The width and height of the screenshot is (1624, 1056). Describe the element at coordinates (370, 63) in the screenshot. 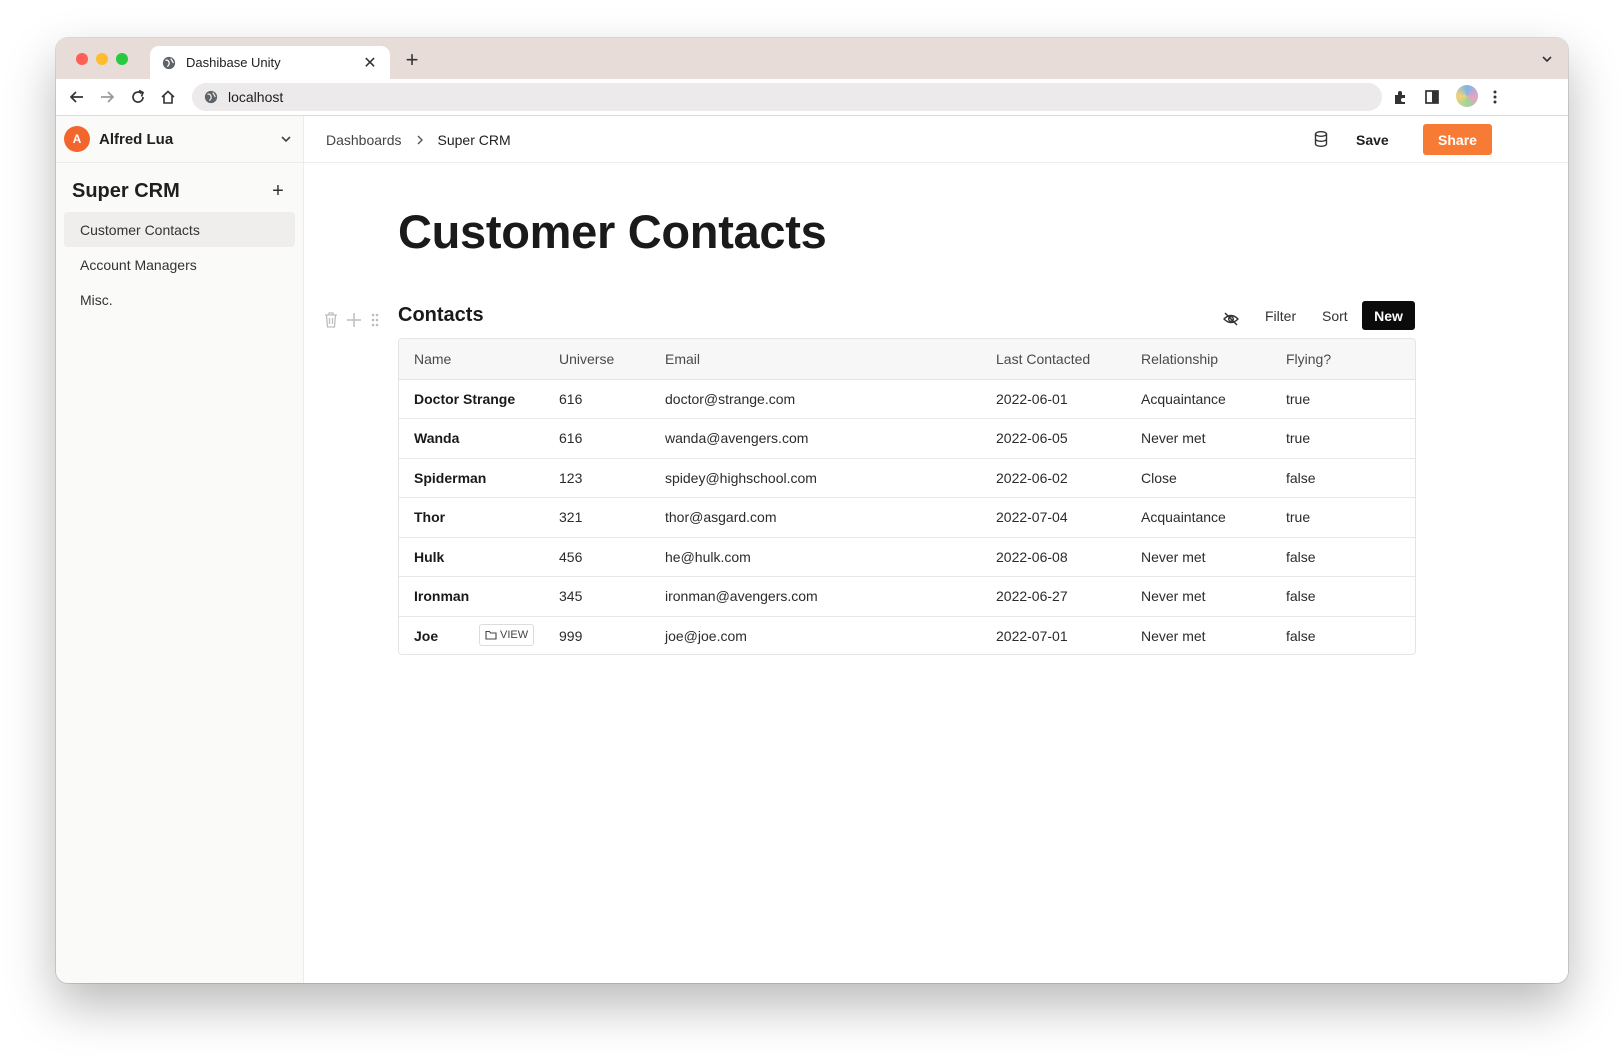

I see `close-tab-icon: ✕` at that location.